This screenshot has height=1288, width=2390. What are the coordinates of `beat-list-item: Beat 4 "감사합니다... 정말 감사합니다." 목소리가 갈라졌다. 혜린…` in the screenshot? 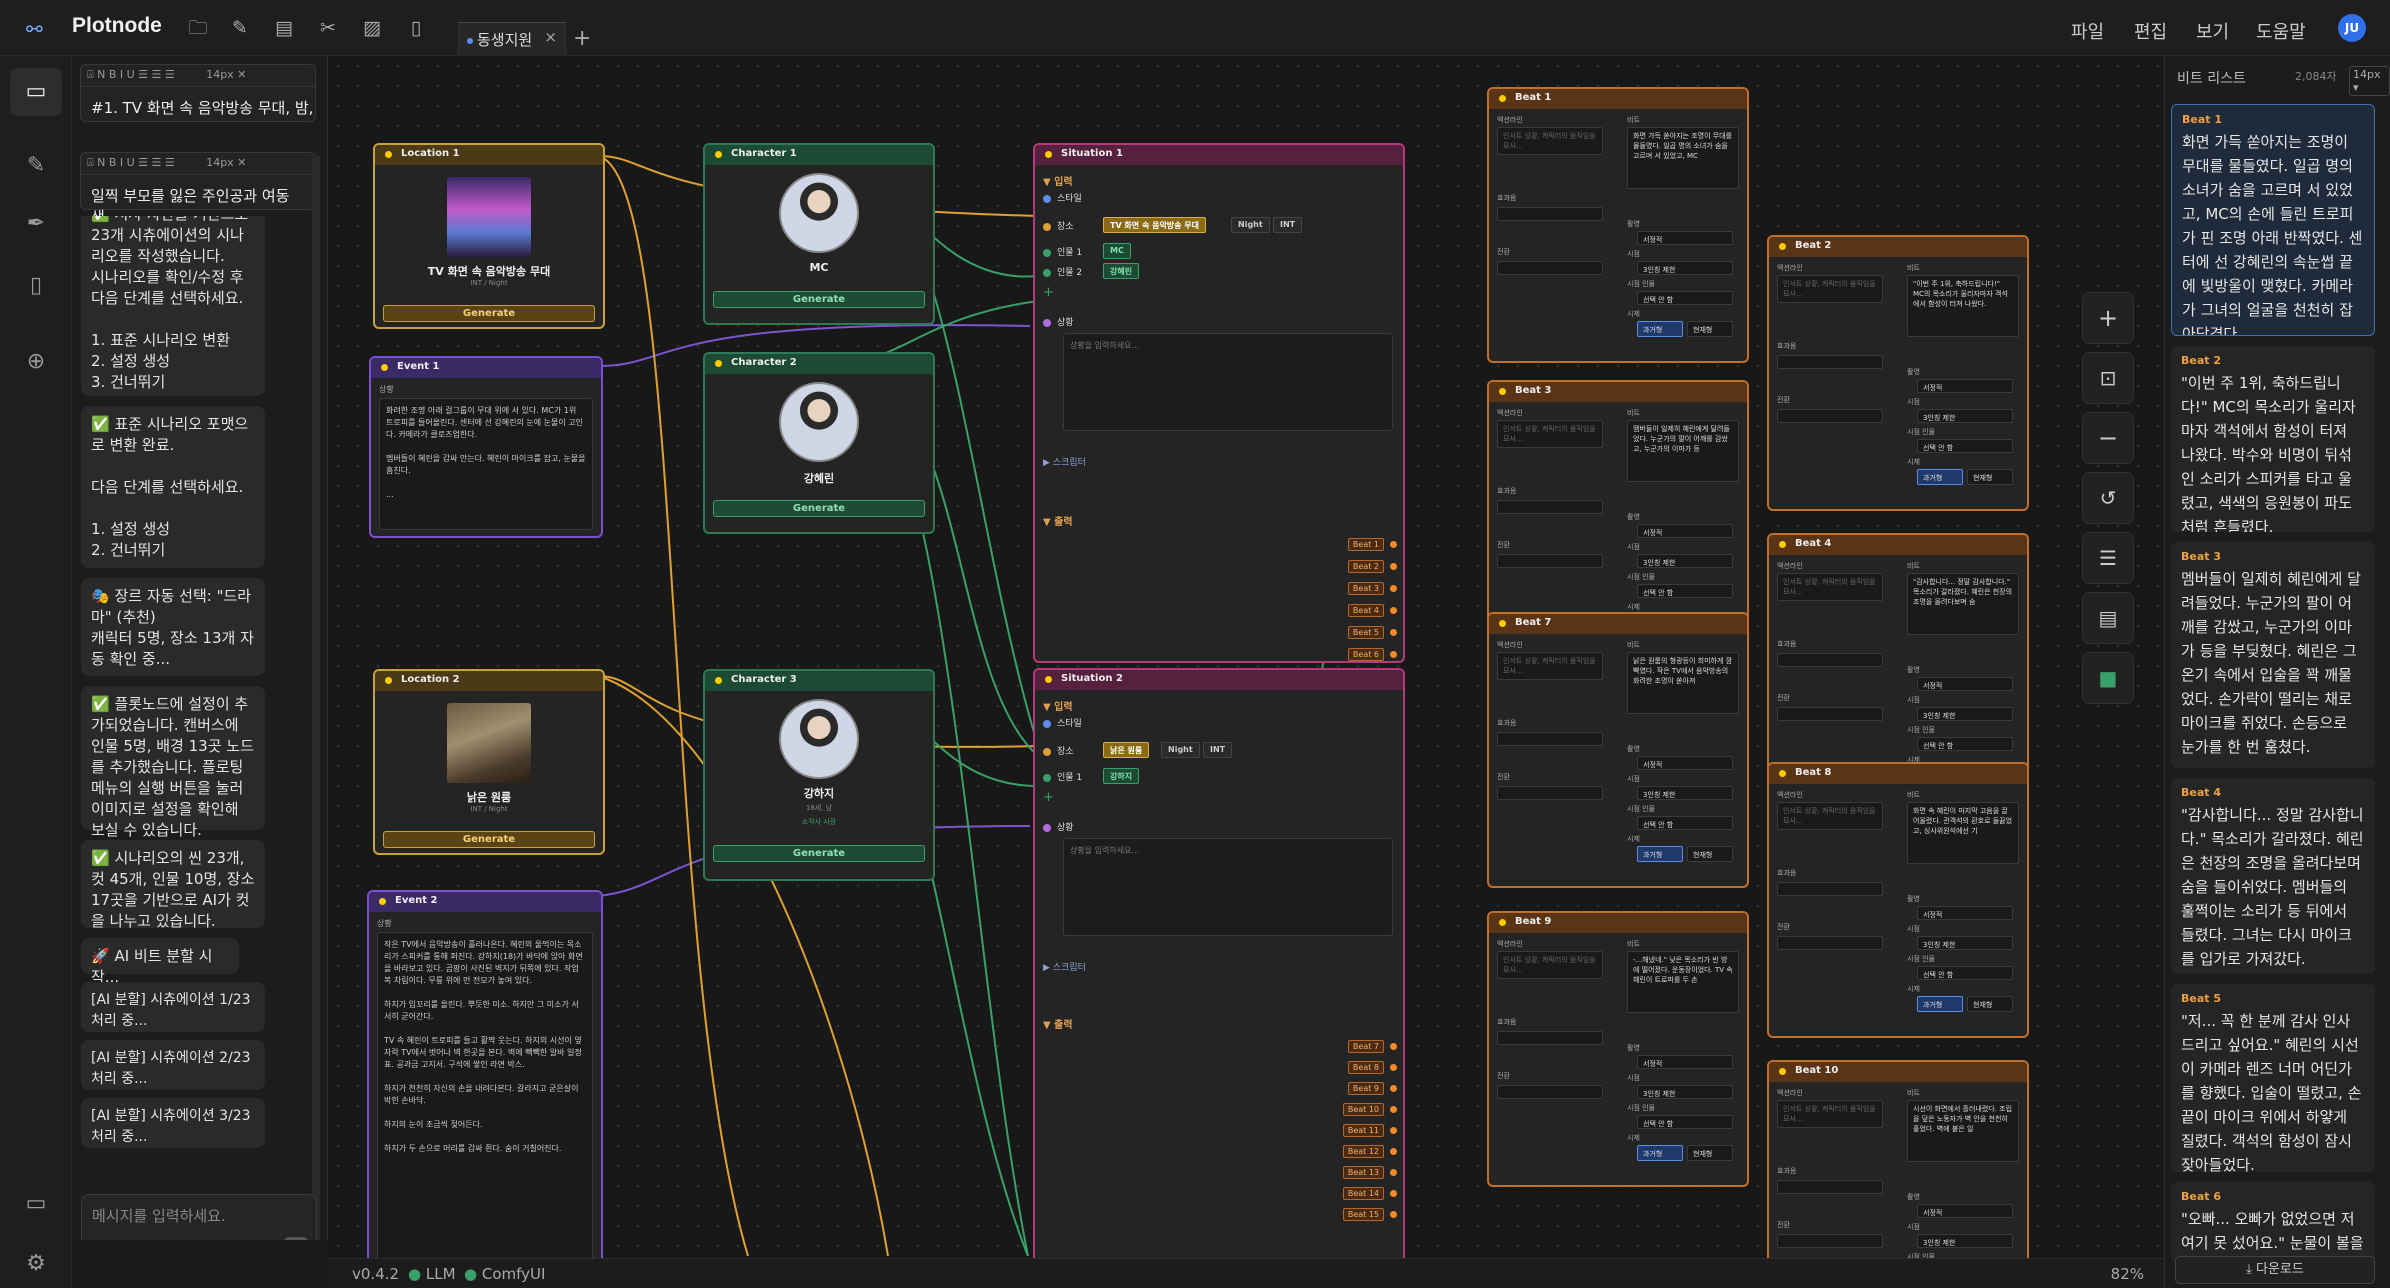 It's located at (2273, 876).